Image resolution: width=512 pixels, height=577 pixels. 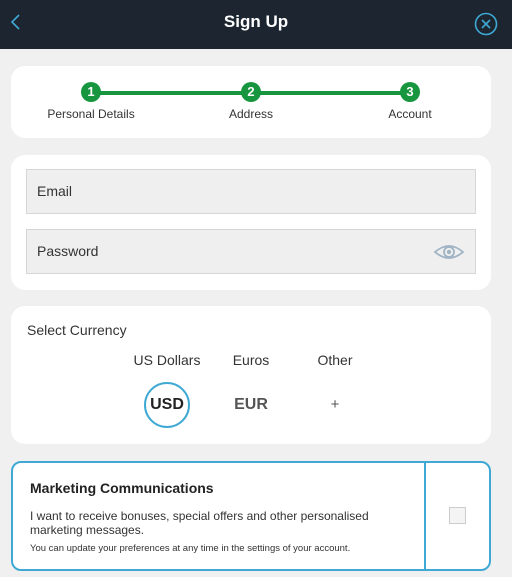 I want to click on close-button, so click(x=486, y=24).